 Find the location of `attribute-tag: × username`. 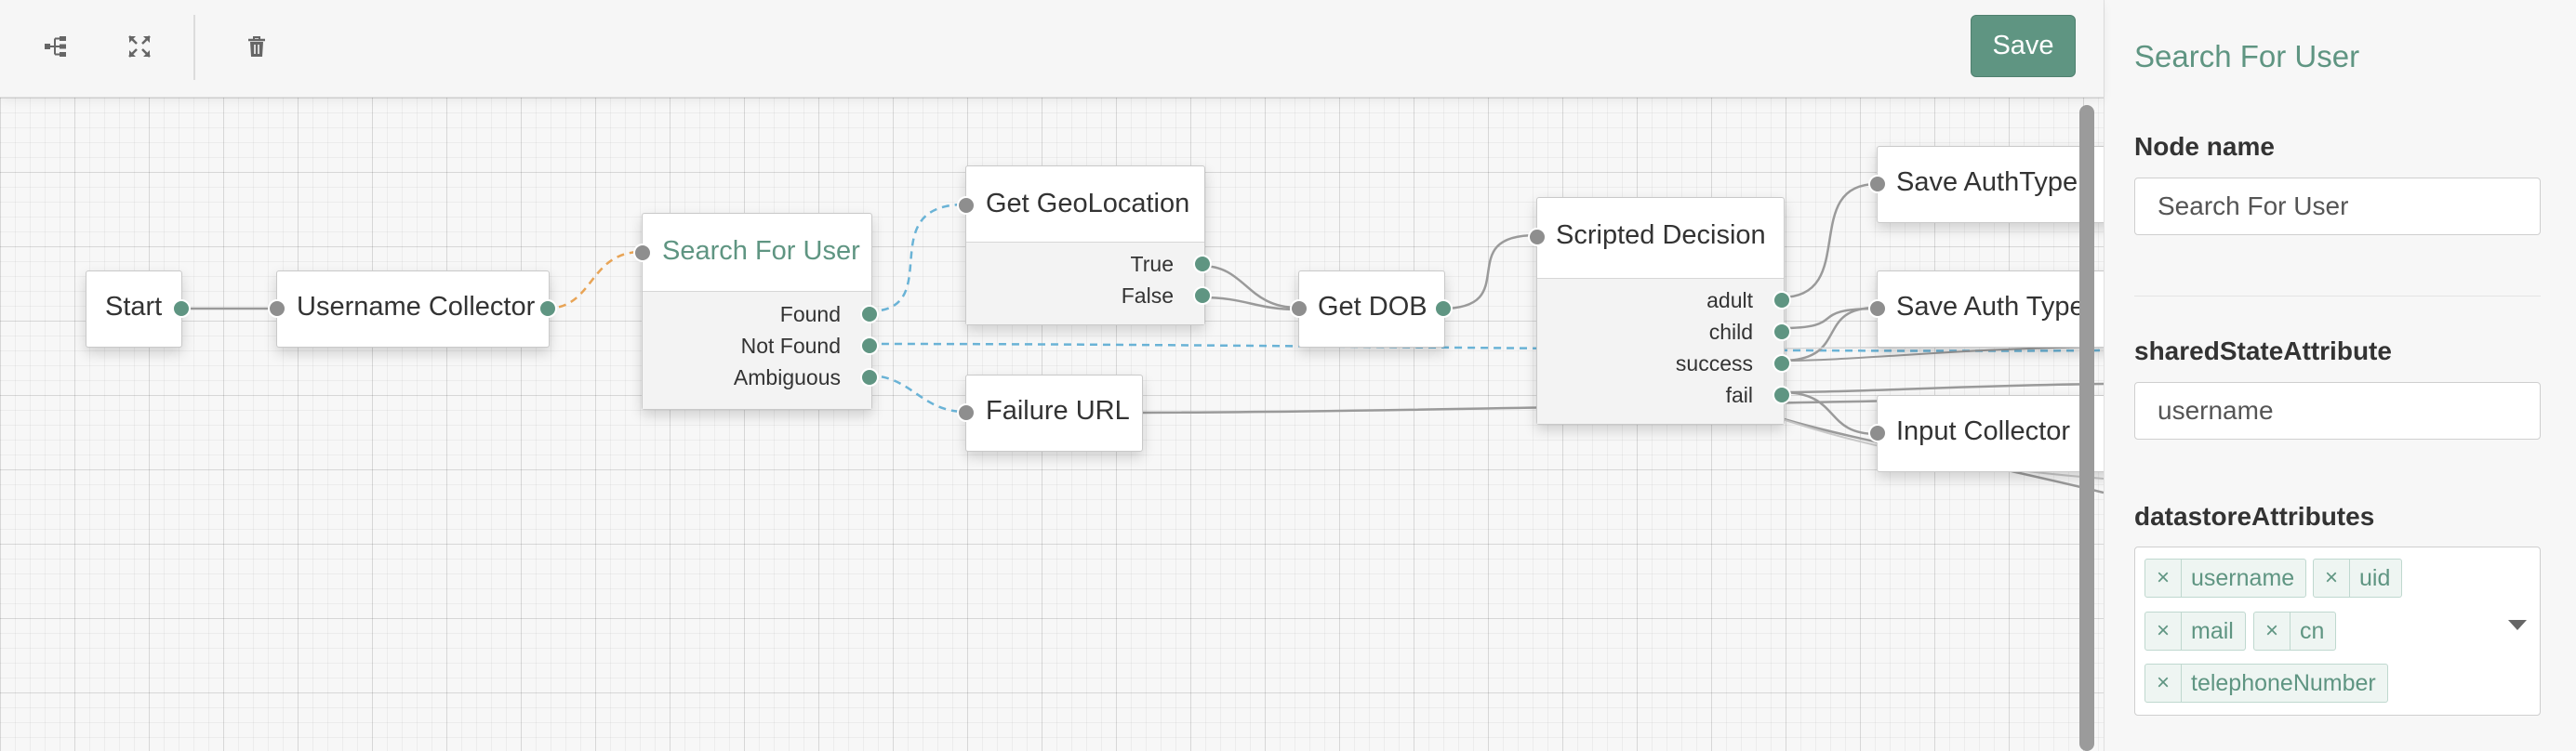

attribute-tag: × username is located at coordinates (2225, 578).